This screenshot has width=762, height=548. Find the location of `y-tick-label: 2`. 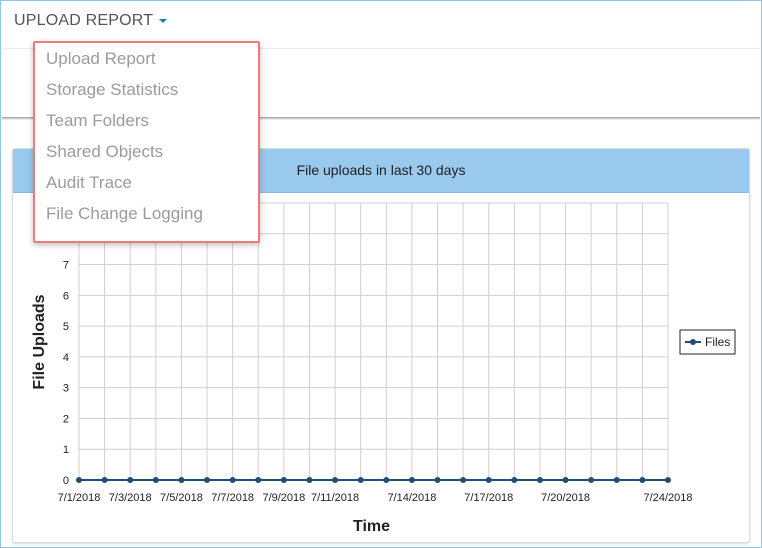

y-tick-label: 2 is located at coordinates (66, 419).